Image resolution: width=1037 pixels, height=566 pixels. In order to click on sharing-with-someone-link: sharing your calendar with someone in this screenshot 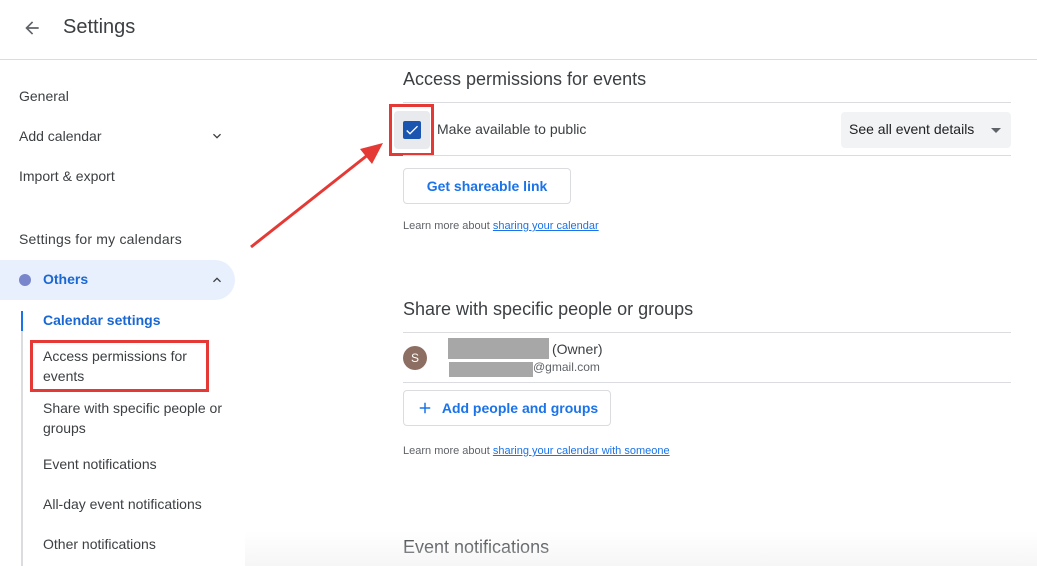, I will do `click(581, 451)`.